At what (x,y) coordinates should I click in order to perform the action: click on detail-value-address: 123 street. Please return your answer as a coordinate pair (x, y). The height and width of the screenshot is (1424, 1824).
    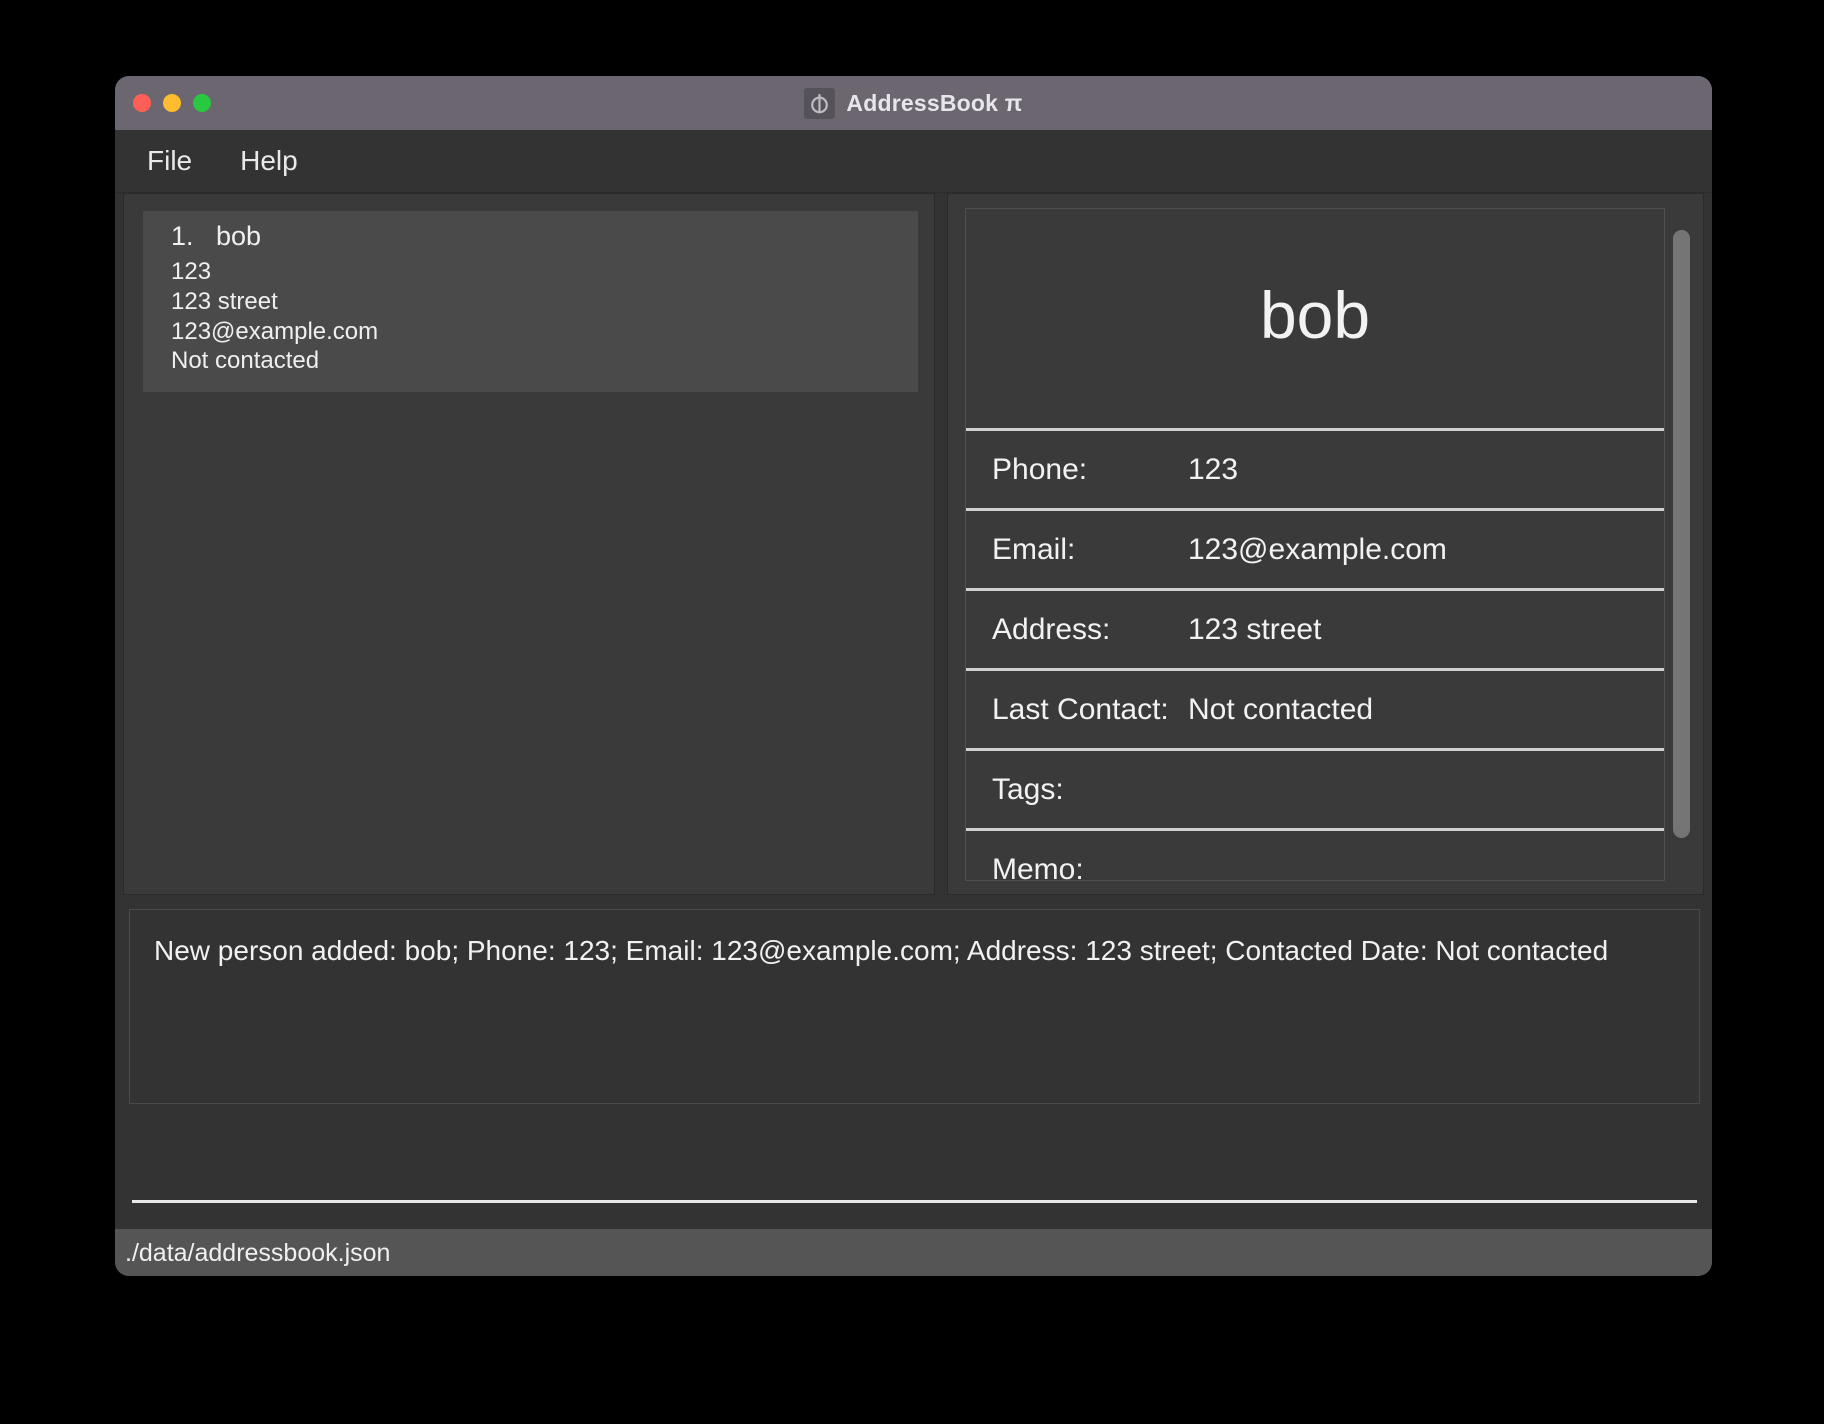
    Looking at the image, I should click on (1255, 629).